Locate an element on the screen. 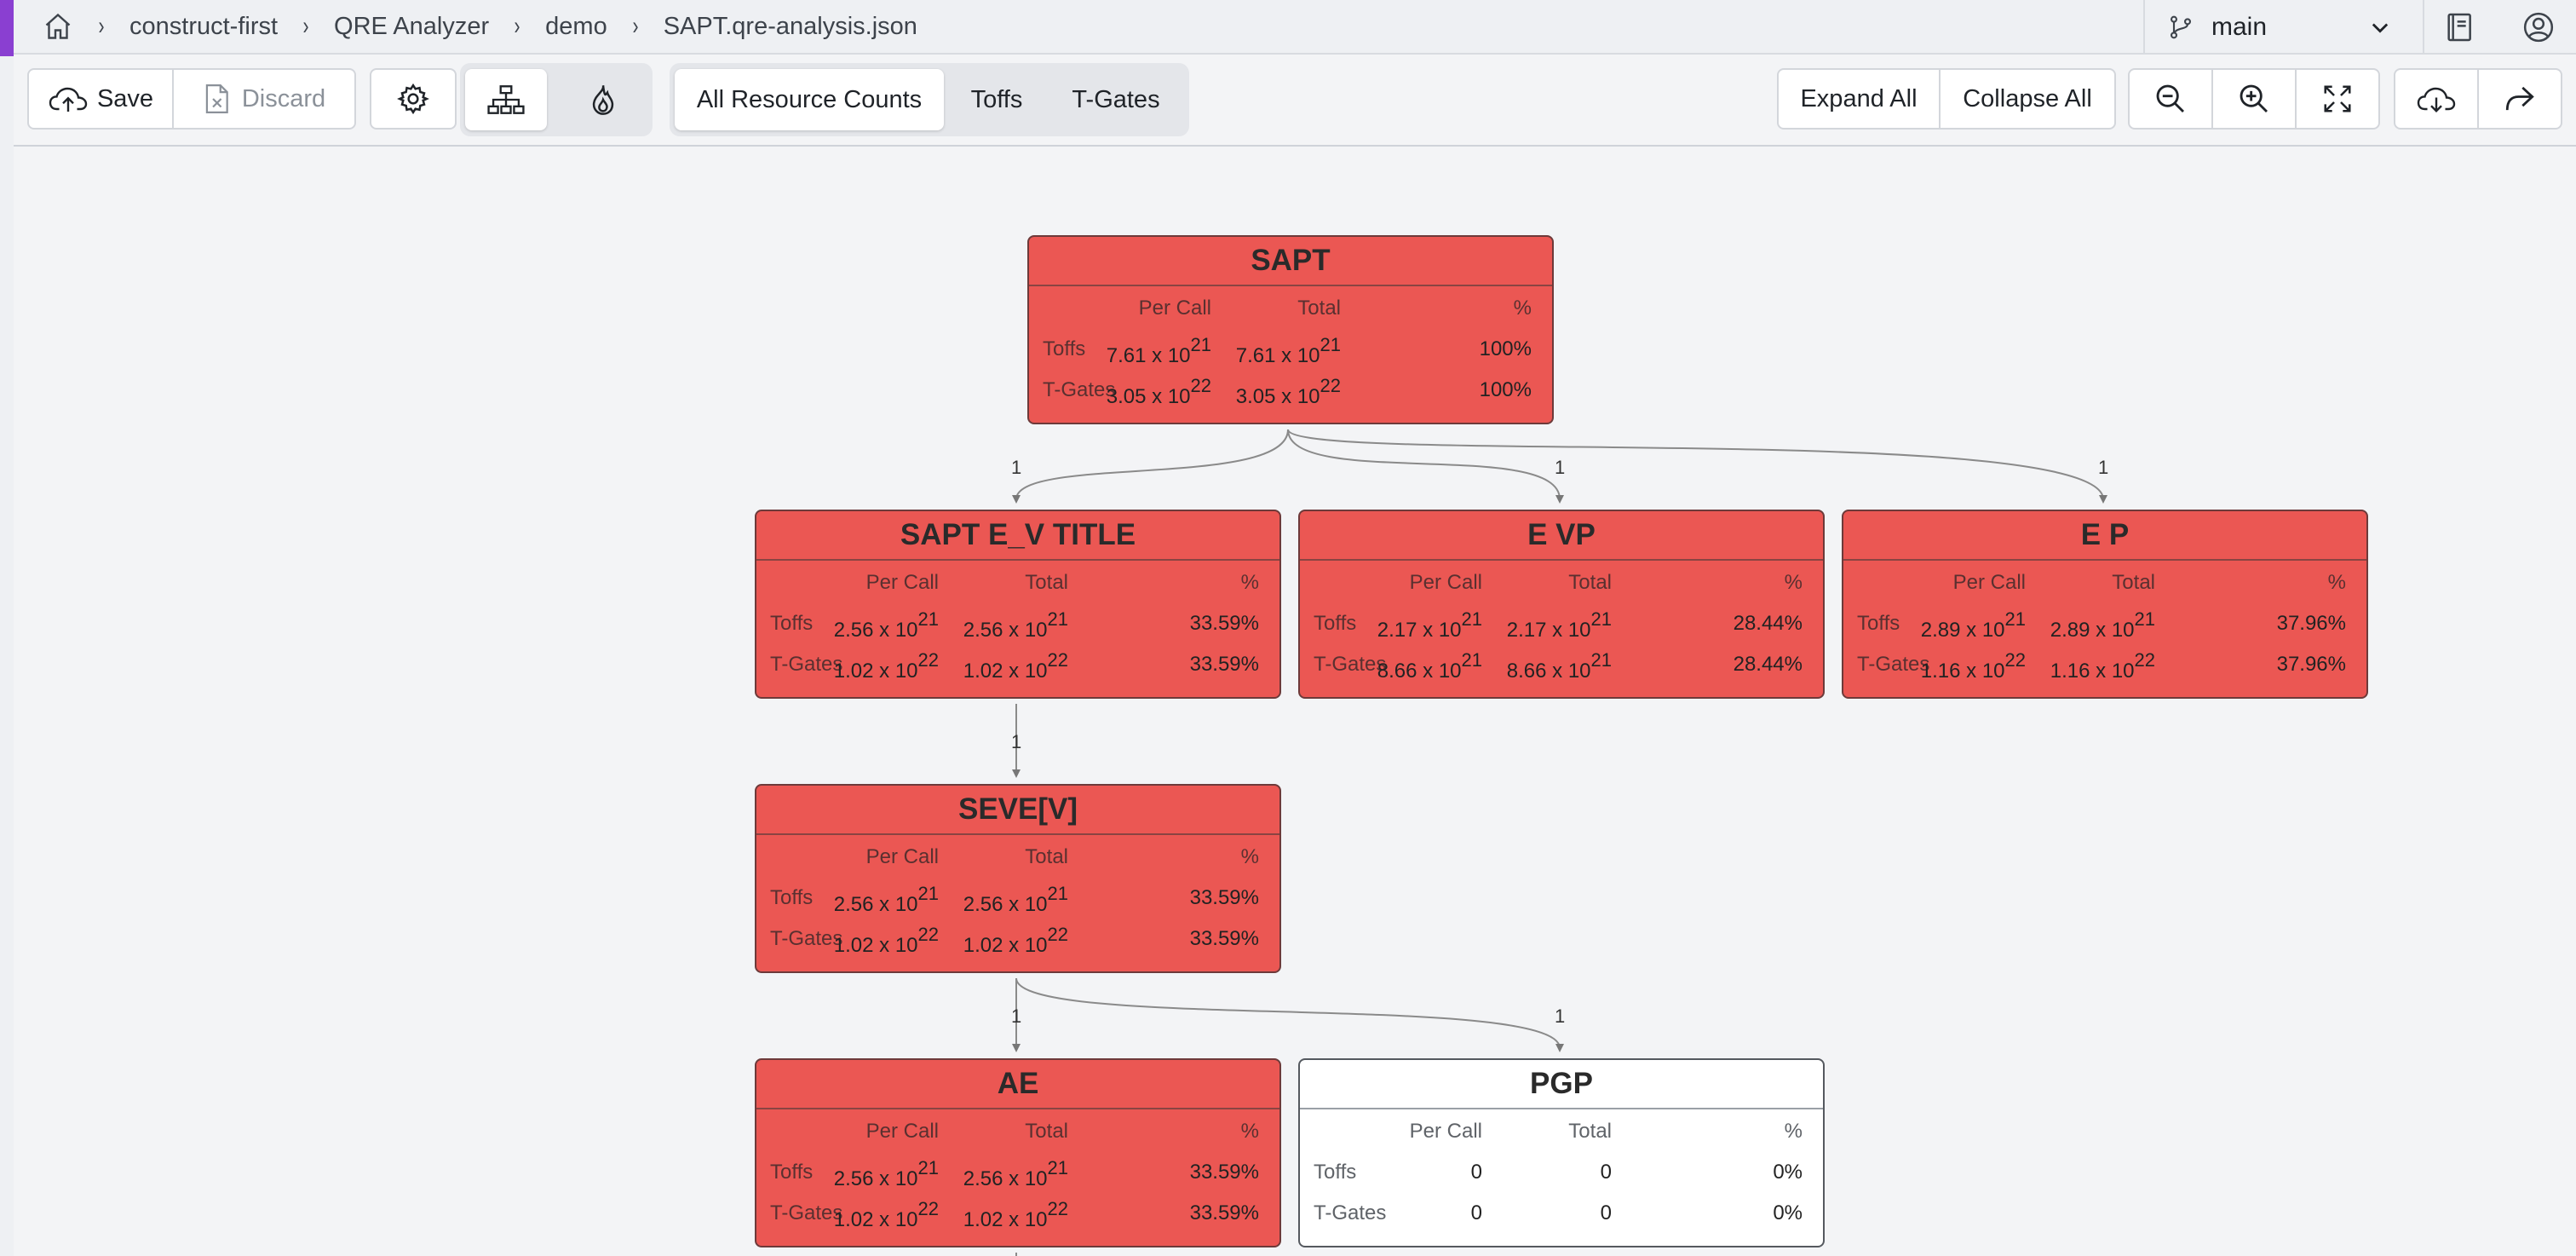  expand-all-button: Expand All is located at coordinates (1860, 99).